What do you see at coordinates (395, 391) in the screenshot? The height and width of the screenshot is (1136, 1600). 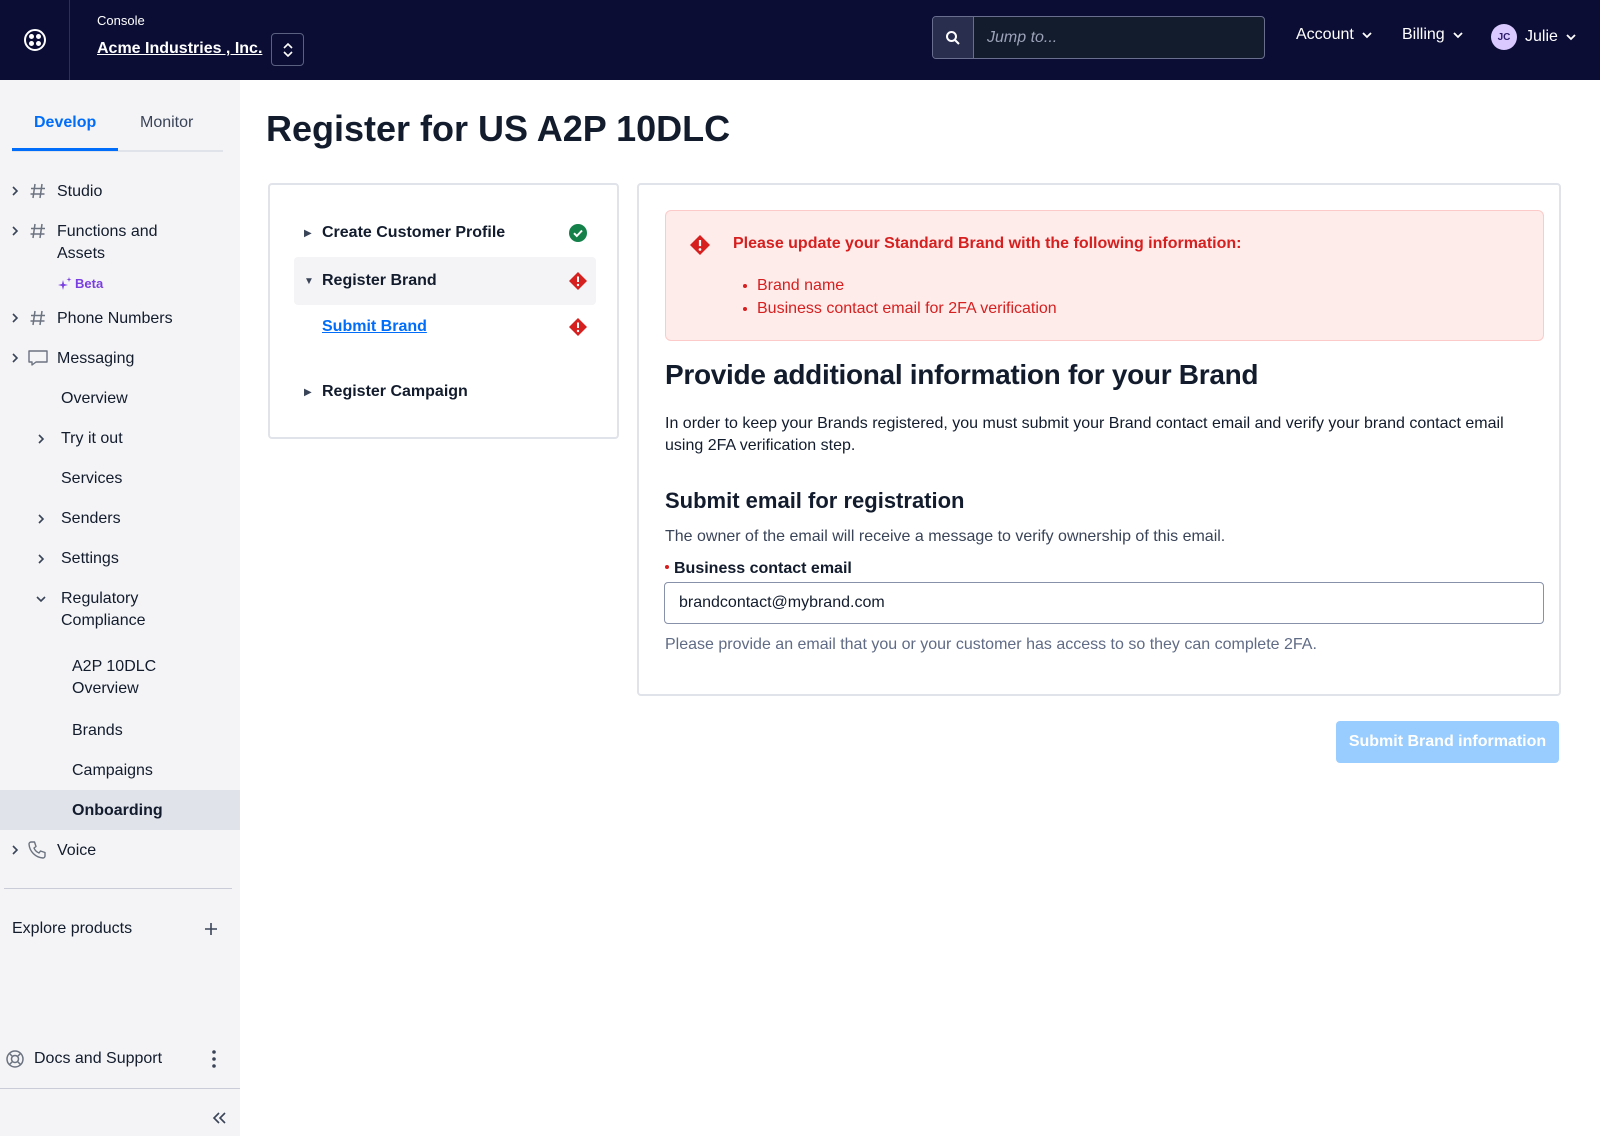 I see `step-label: Register Campaign` at bounding box center [395, 391].